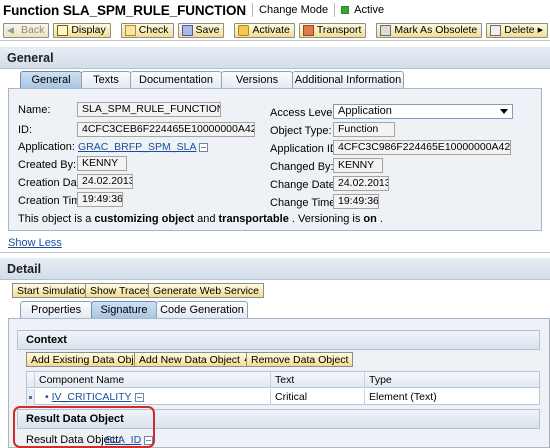 This screenshot has width=550, height=448. What do you see at coordinates (345, 10) in the screenshot?
I see `active-status-icon` at bounding box center [345, 10].